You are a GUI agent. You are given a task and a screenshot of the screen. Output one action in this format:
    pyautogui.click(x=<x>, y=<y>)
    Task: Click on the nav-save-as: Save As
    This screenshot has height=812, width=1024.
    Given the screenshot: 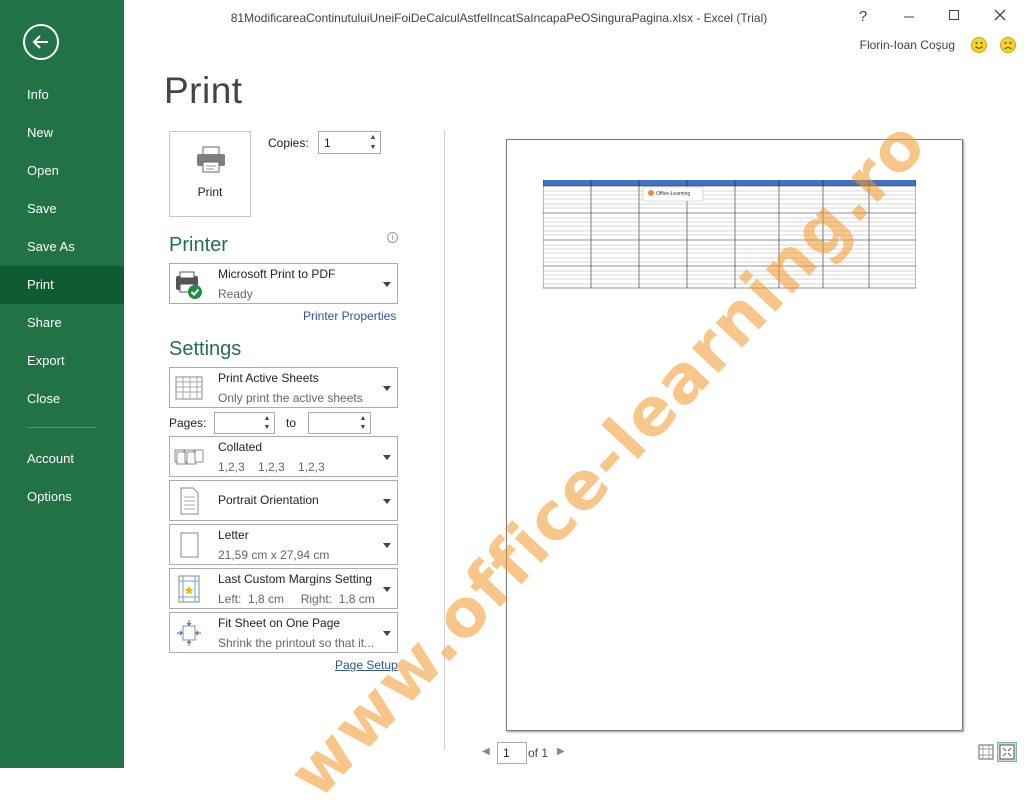 What is the action you would take?
    pyautogui.click(x=62, y=247)
    